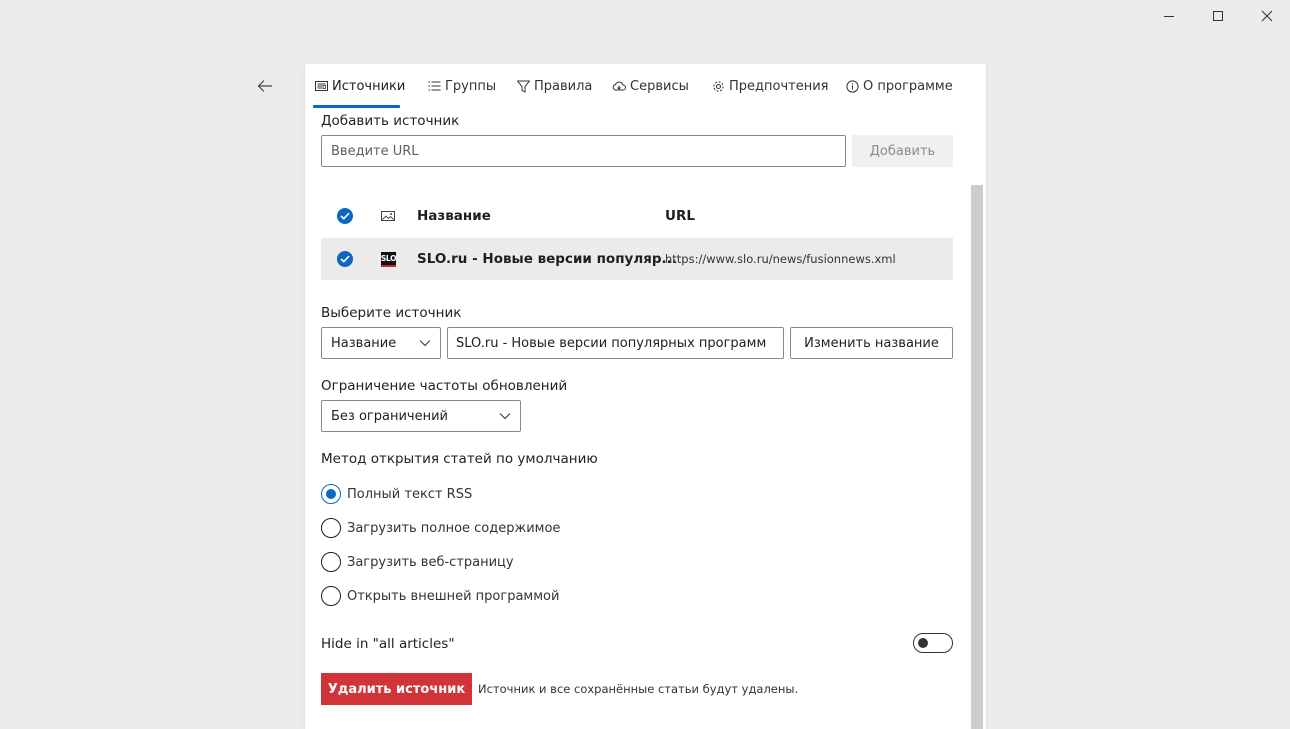  What do you see at coordinates (321, 86) in the screenshot?
I see `sources-icon` at bounding box center [321, 86].